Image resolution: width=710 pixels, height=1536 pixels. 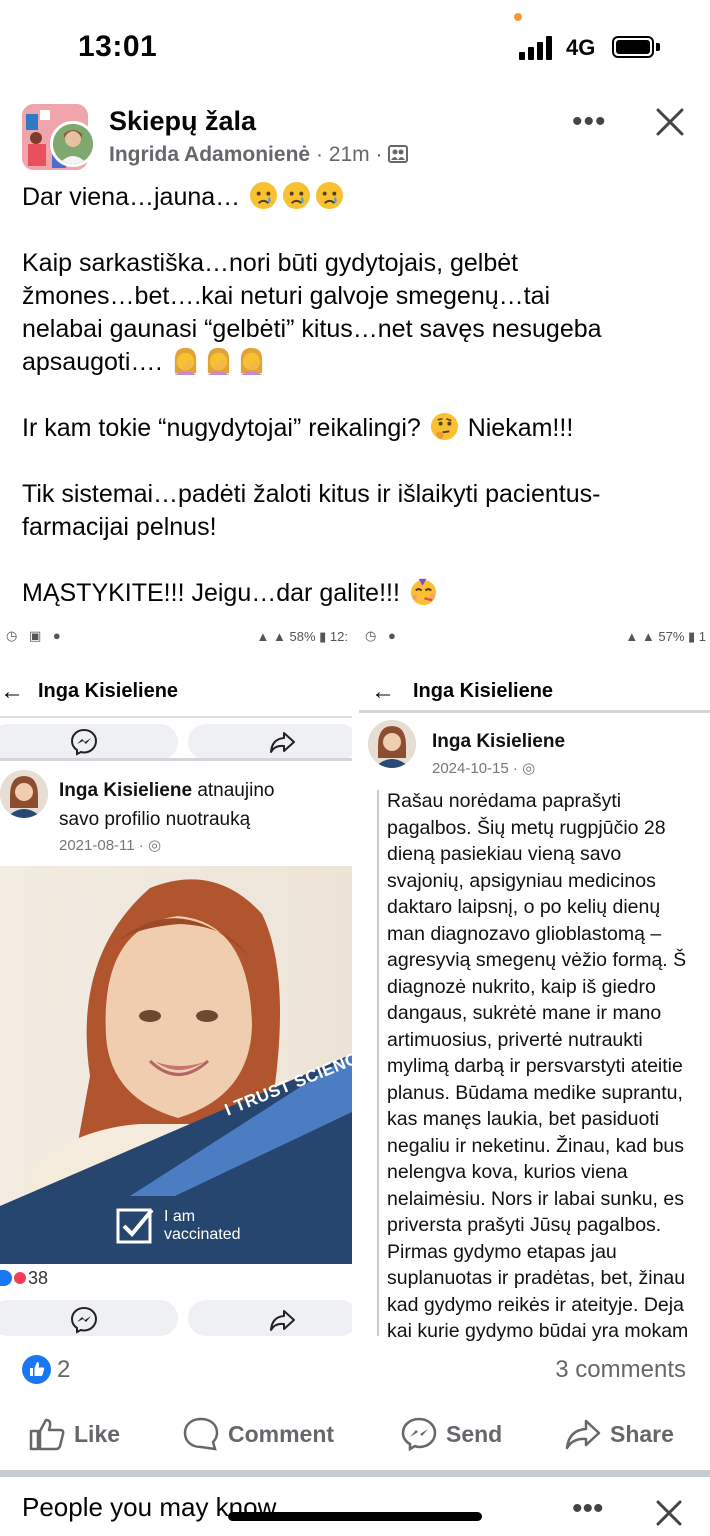 I want to click on help-post-text-line: daktaro laipsnį, o po kelių dienų, so click(x=524, y=907).